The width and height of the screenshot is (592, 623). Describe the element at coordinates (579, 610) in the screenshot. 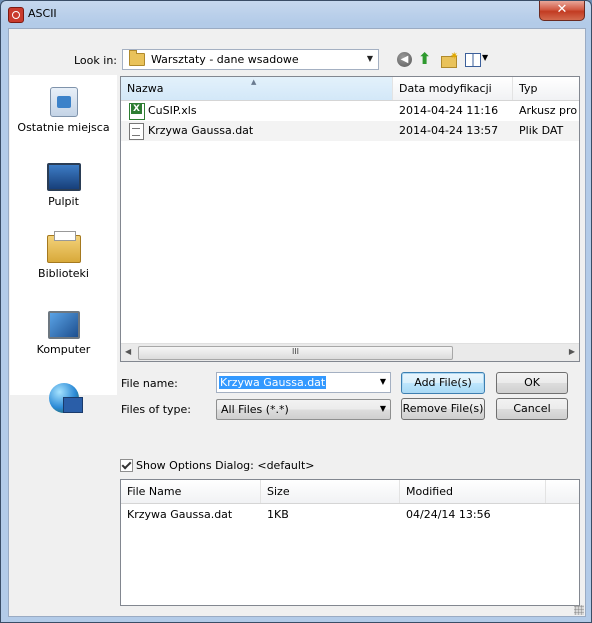

I see `resize-grip` at that location.